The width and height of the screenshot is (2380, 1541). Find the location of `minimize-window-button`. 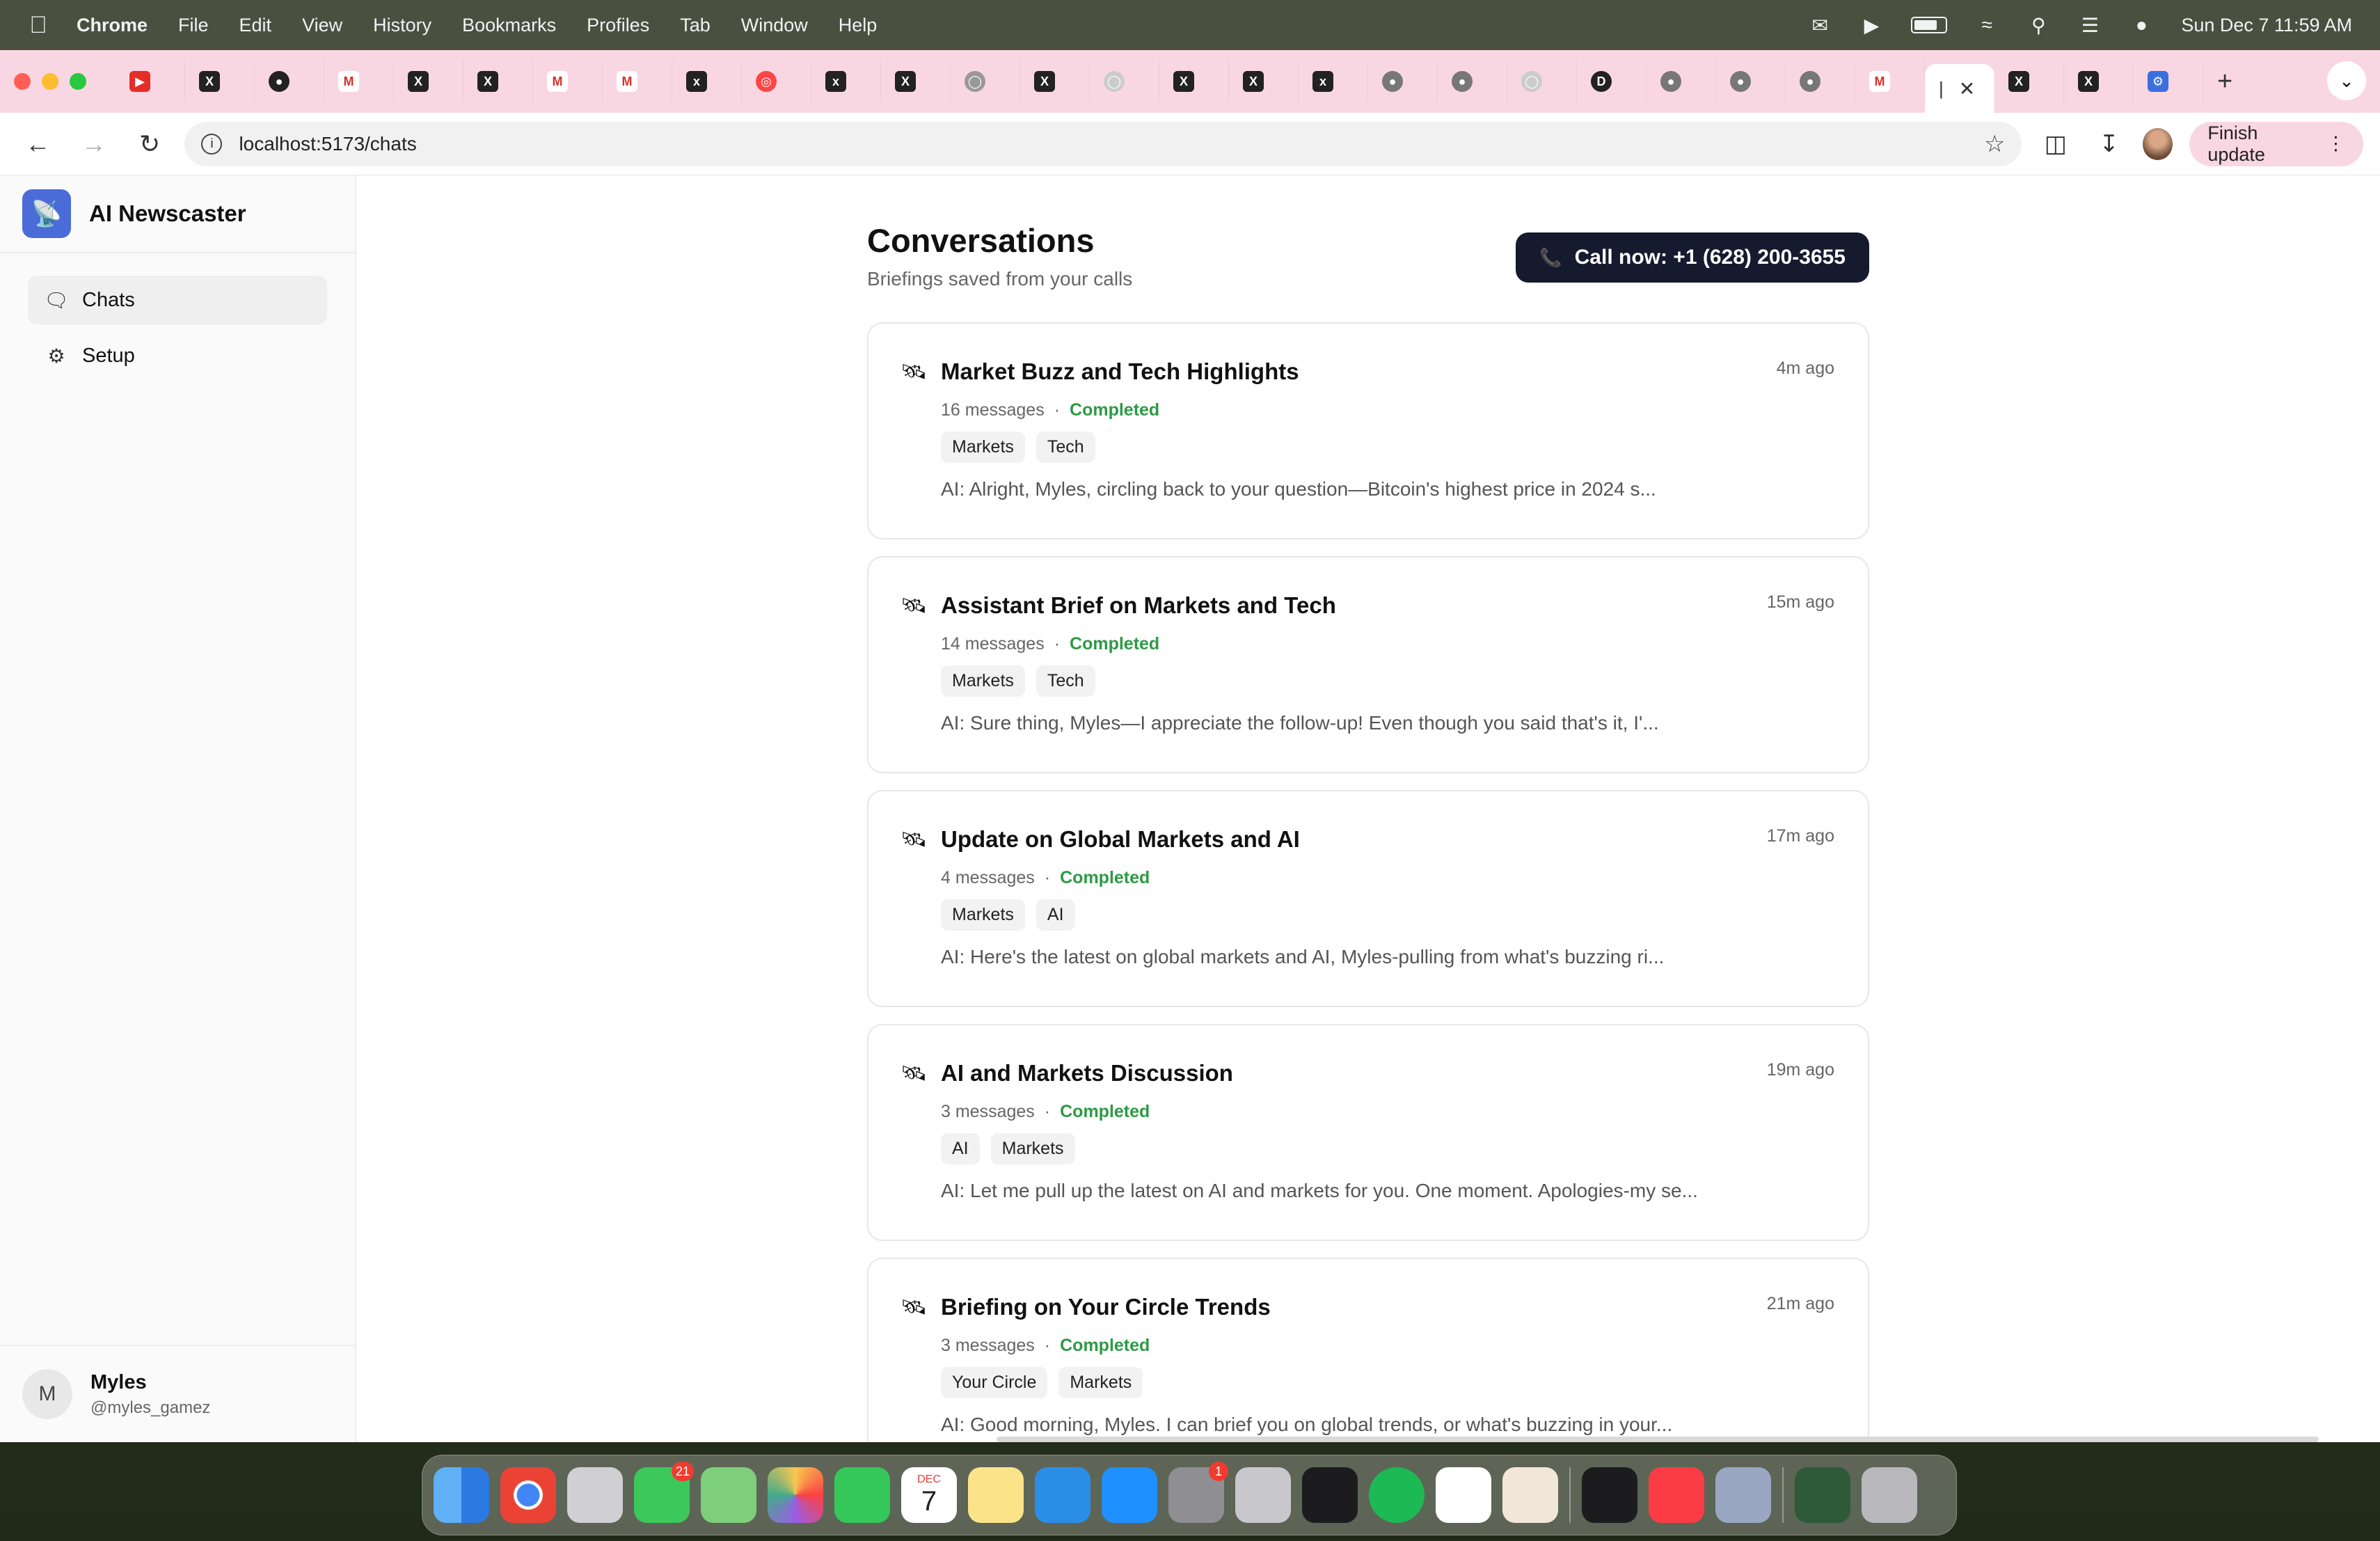

minimize-window-button is located at coordinates (50, 81).